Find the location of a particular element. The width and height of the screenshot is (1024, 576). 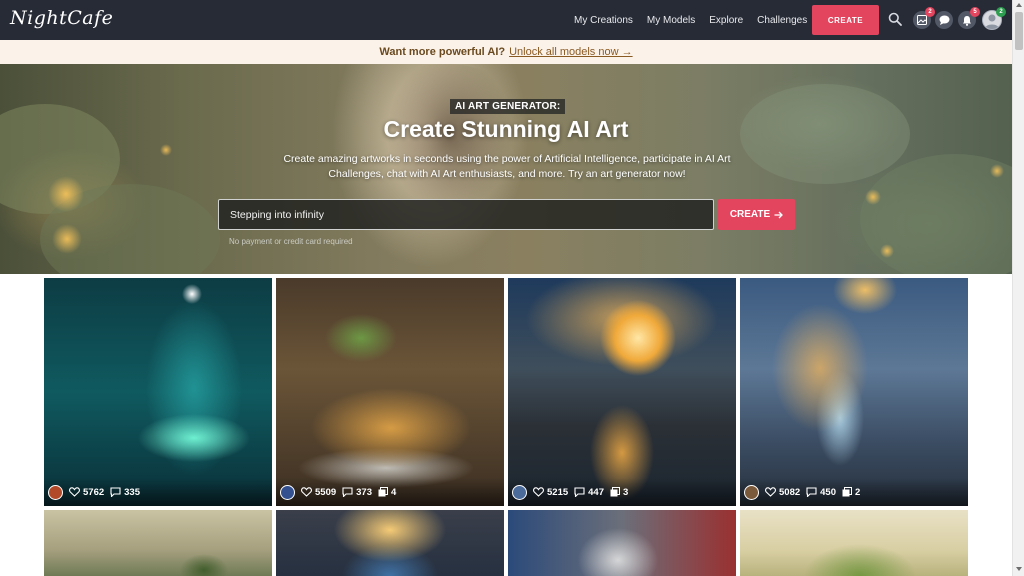

hero-create-button: CREATE is located at coordinates (756, 214).